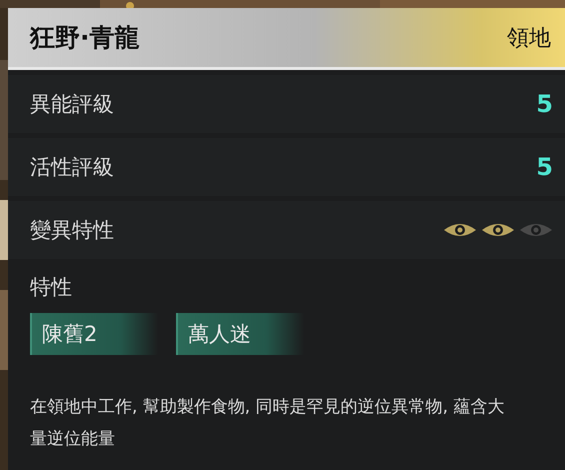  Describe the element at coordinates (267, 423) in the screenshot. I see `description-text: 在領地中工作, 幫助製作食物, 同時是罕見的逆位異常物, 蘊含大量逆位能量` at that location.